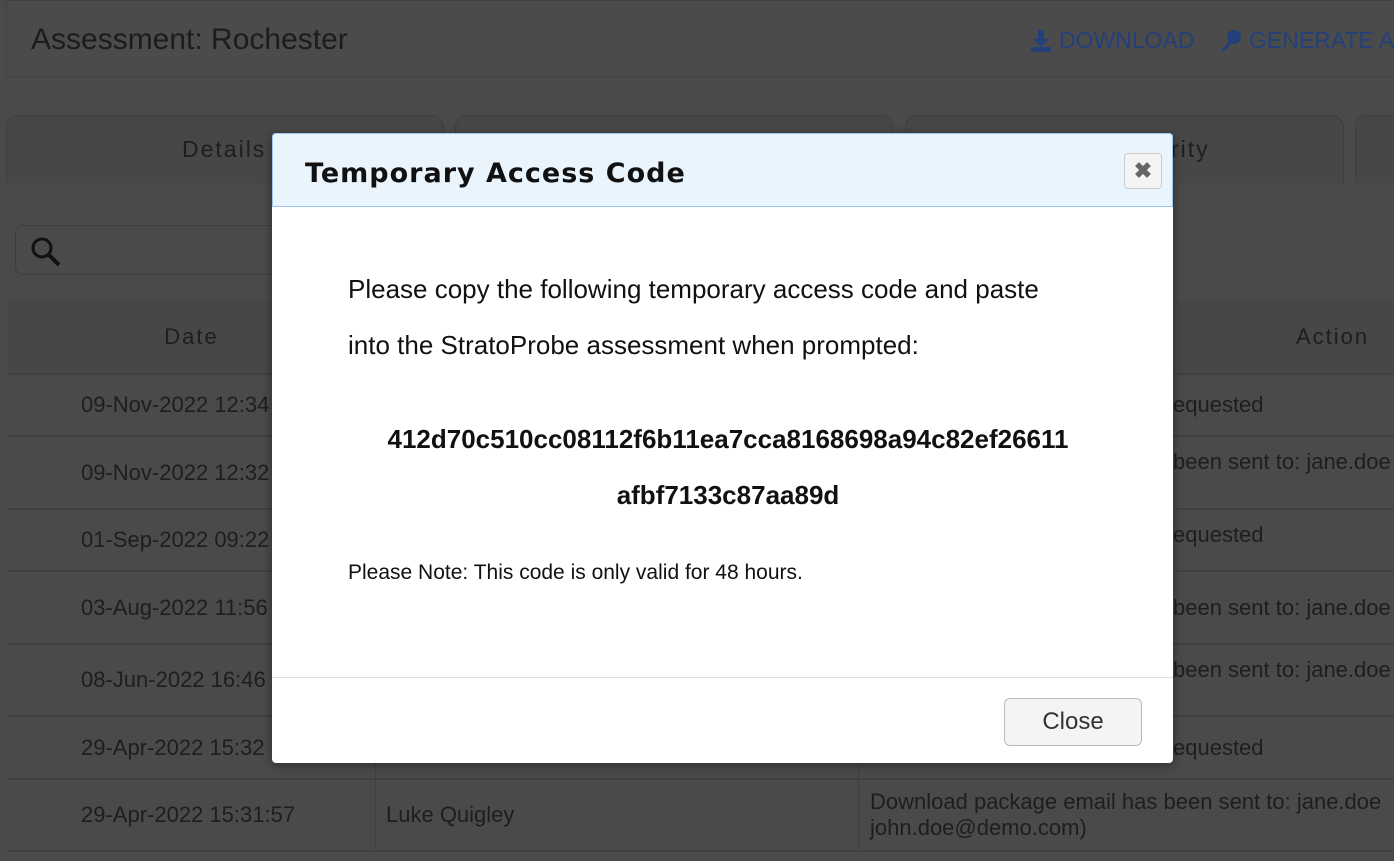 This screenshot has width=1394, height=861. What do you see at coordinates (1041, 40) in the screenshot?
I see `download-icon` at bounding box center [1041, 40].